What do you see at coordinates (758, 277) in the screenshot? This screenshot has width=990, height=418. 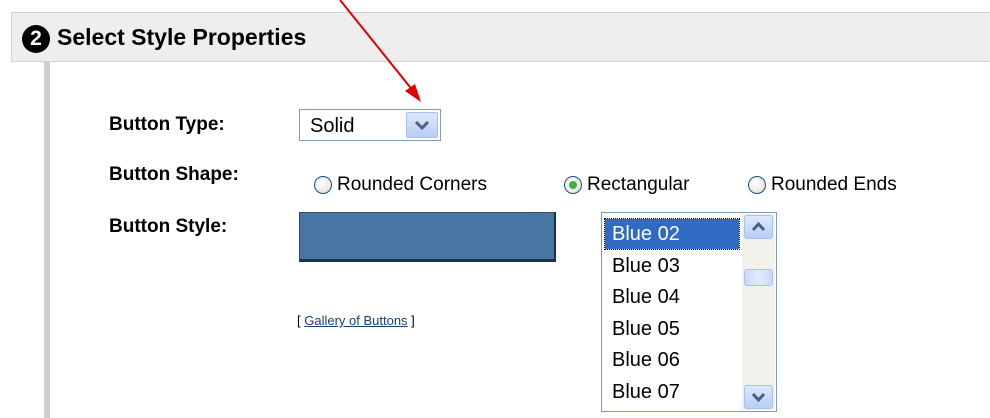 I see `scroll-thumb` at bounding box center [758, 277].